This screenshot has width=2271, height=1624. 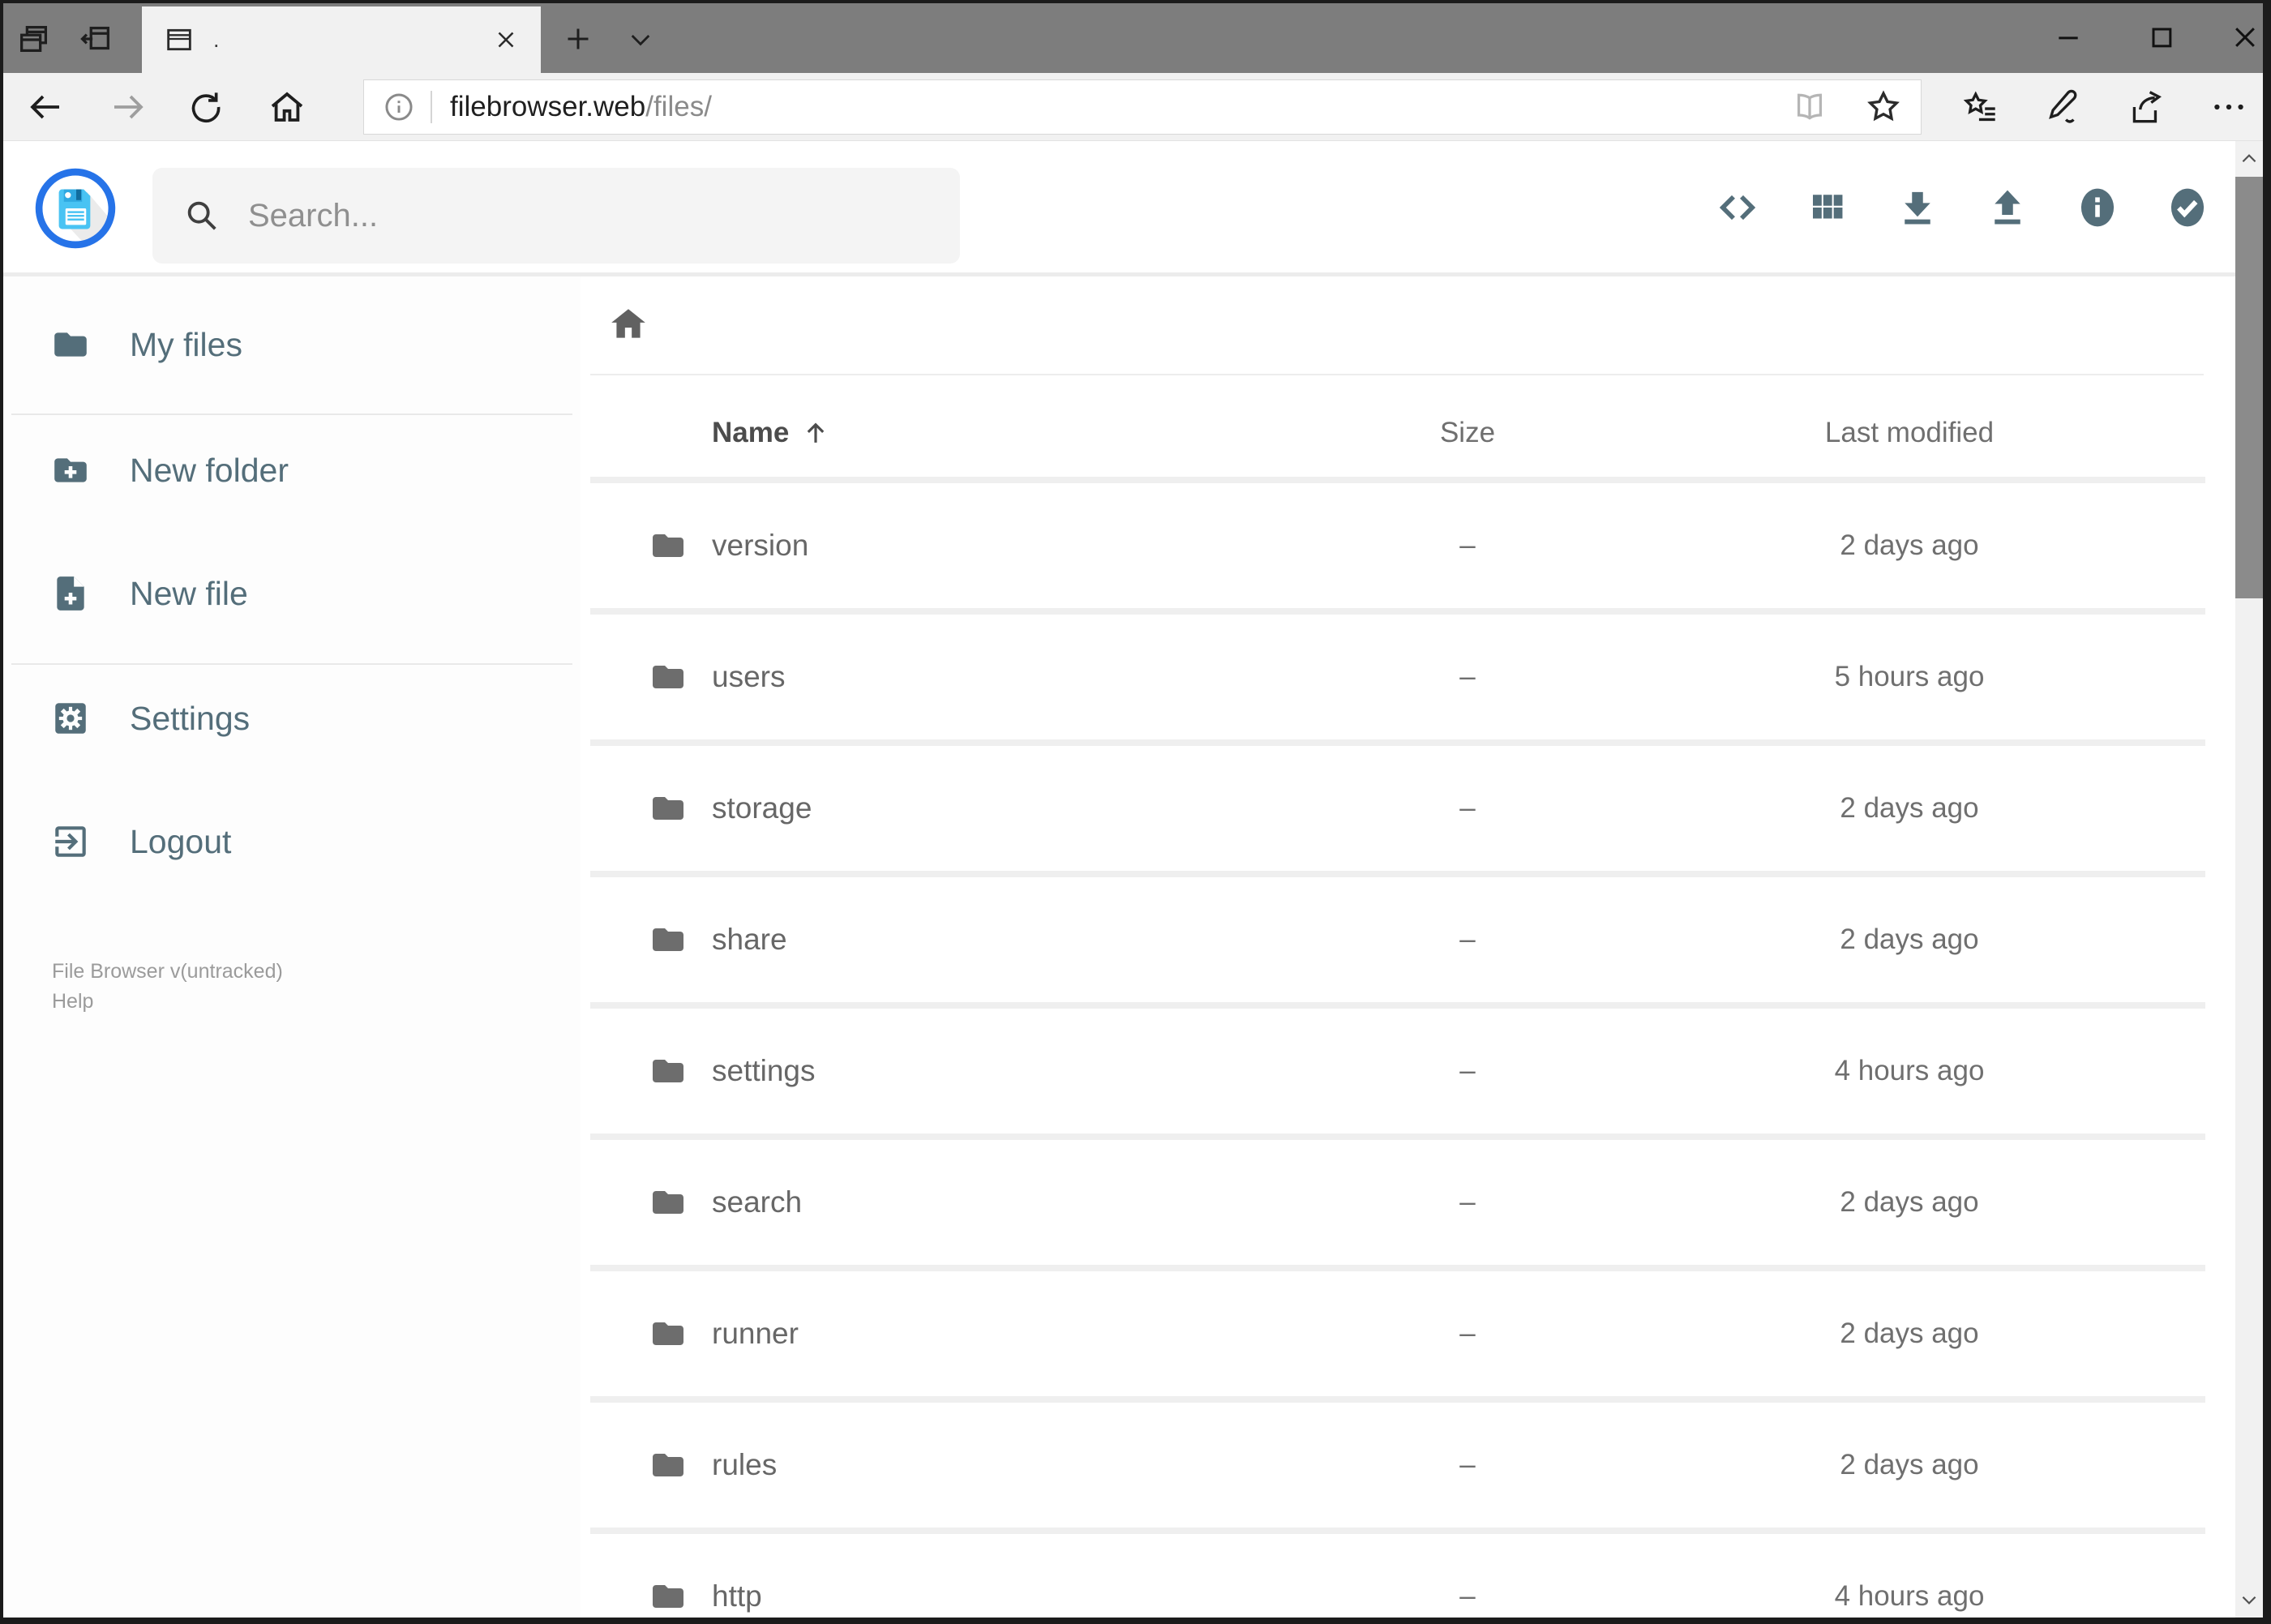 I want to click on file-row: version – 2 days ago, so click(x=1398, y=546).